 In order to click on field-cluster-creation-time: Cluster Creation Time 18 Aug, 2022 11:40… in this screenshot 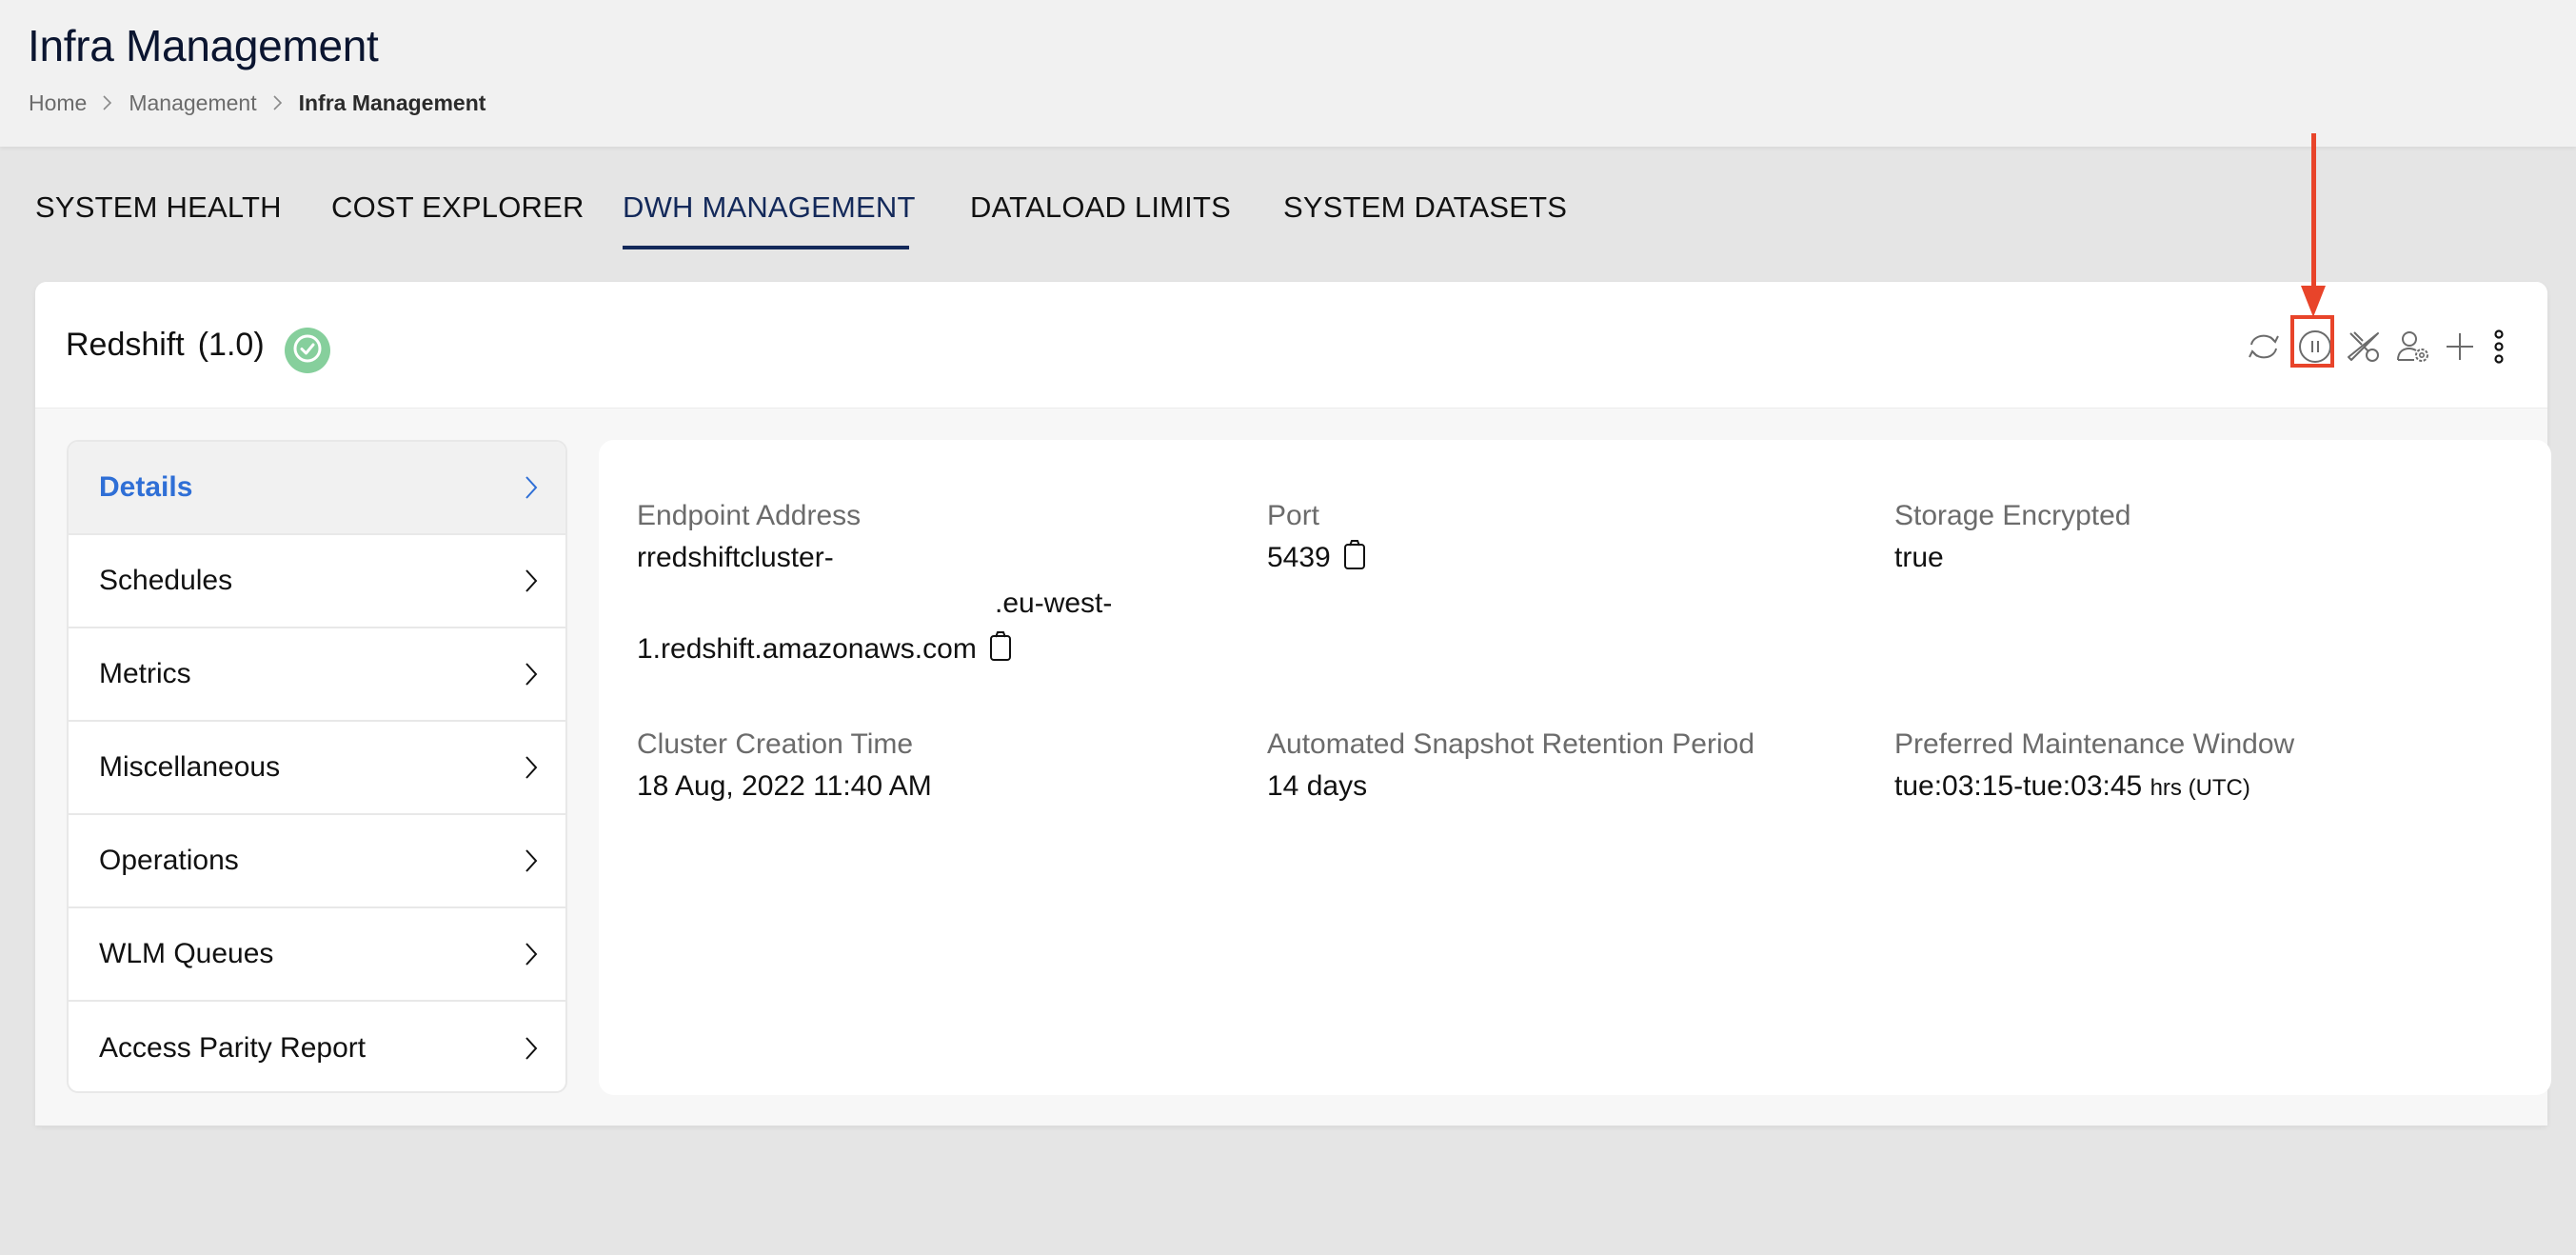, I will do `click(932, 767)`.